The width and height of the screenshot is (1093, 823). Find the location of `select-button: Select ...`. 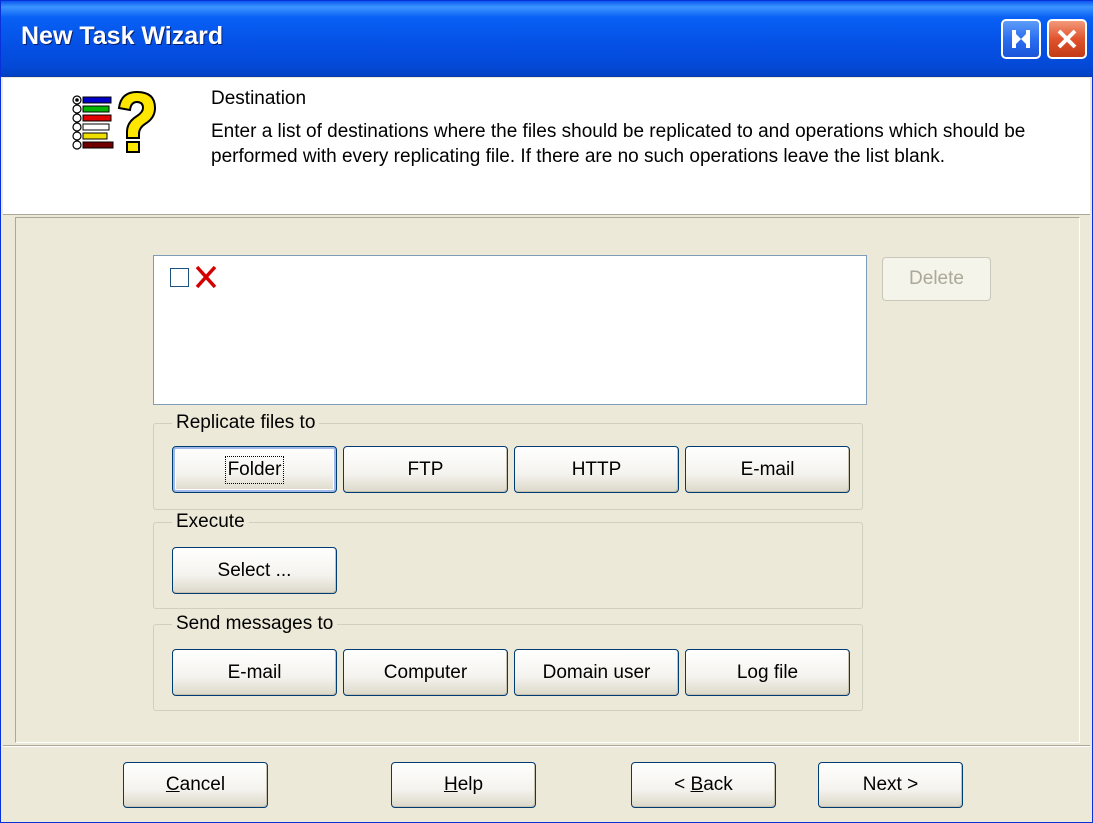

select-button: Select ... is located at coordinates (254, 570).